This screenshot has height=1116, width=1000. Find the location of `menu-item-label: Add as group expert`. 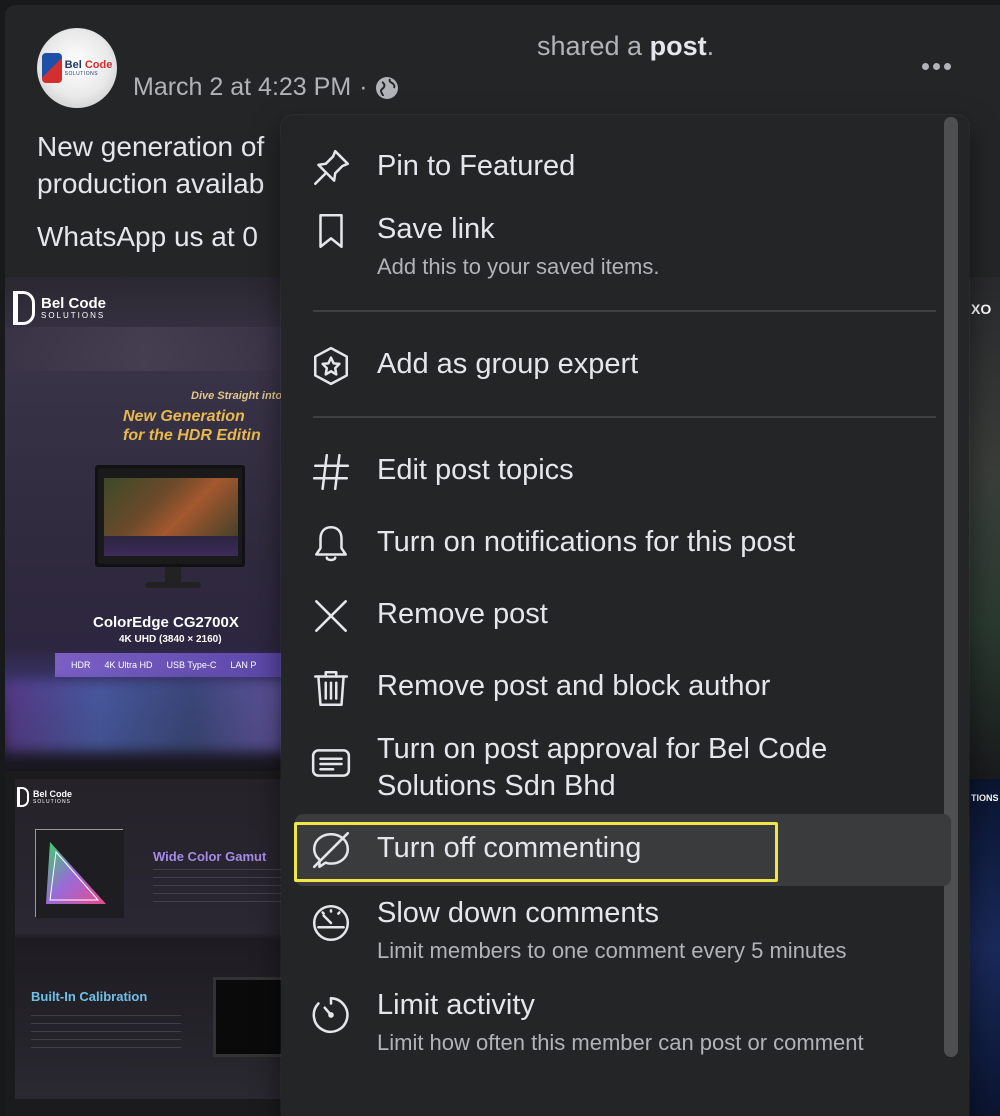

menu-item-label: Add as group expert is located at coordinates (508, 364).